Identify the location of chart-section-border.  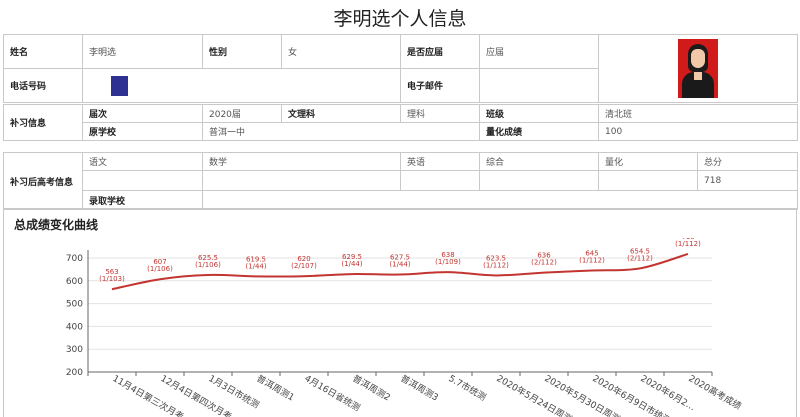
(400, 208).